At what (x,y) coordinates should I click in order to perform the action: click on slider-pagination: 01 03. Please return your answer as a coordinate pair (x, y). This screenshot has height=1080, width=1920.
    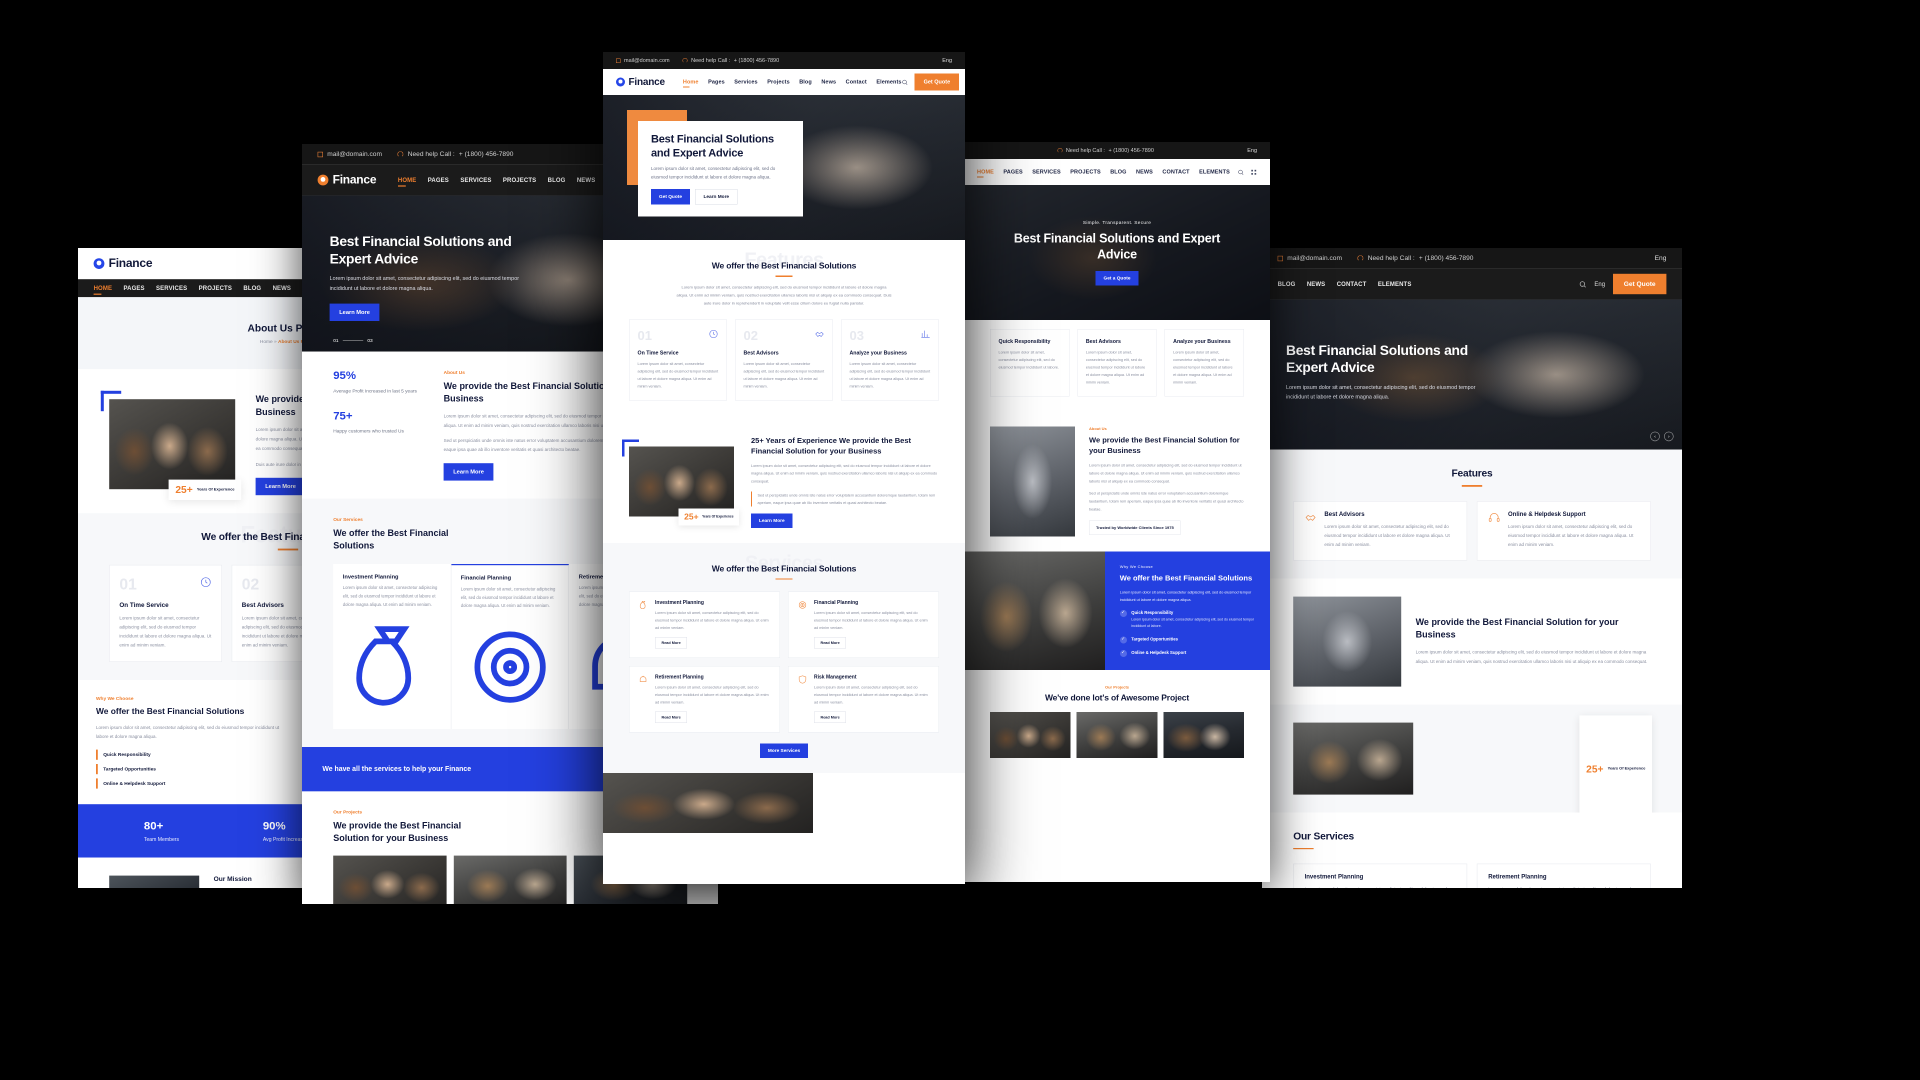
    Looking at the image, I should click on (352, 340).